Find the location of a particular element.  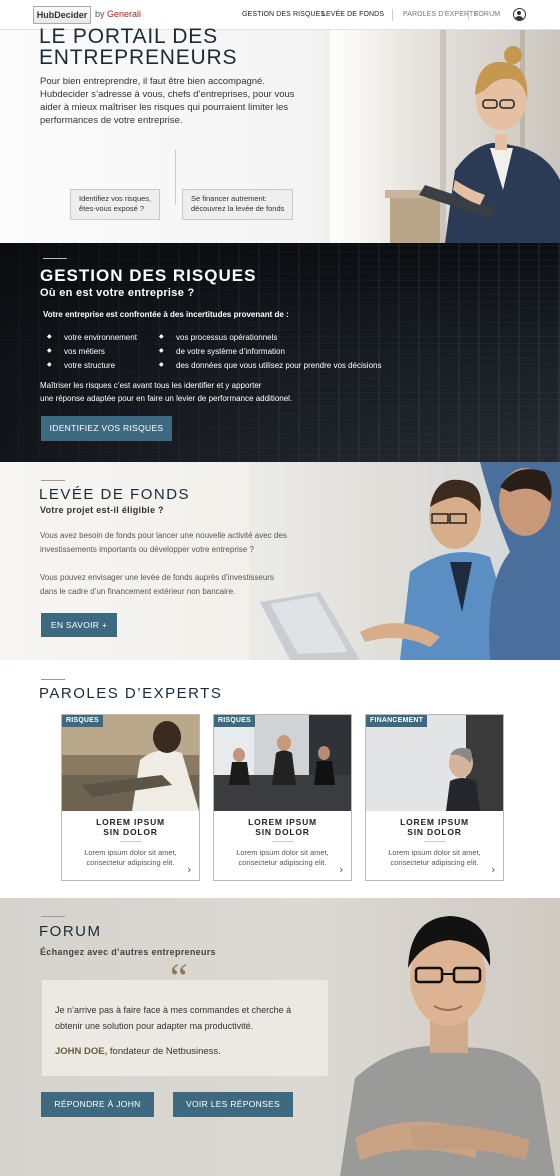

reply-to-john-button: RÉPONDRE À JOHN is located at coordinates (97, 1104).